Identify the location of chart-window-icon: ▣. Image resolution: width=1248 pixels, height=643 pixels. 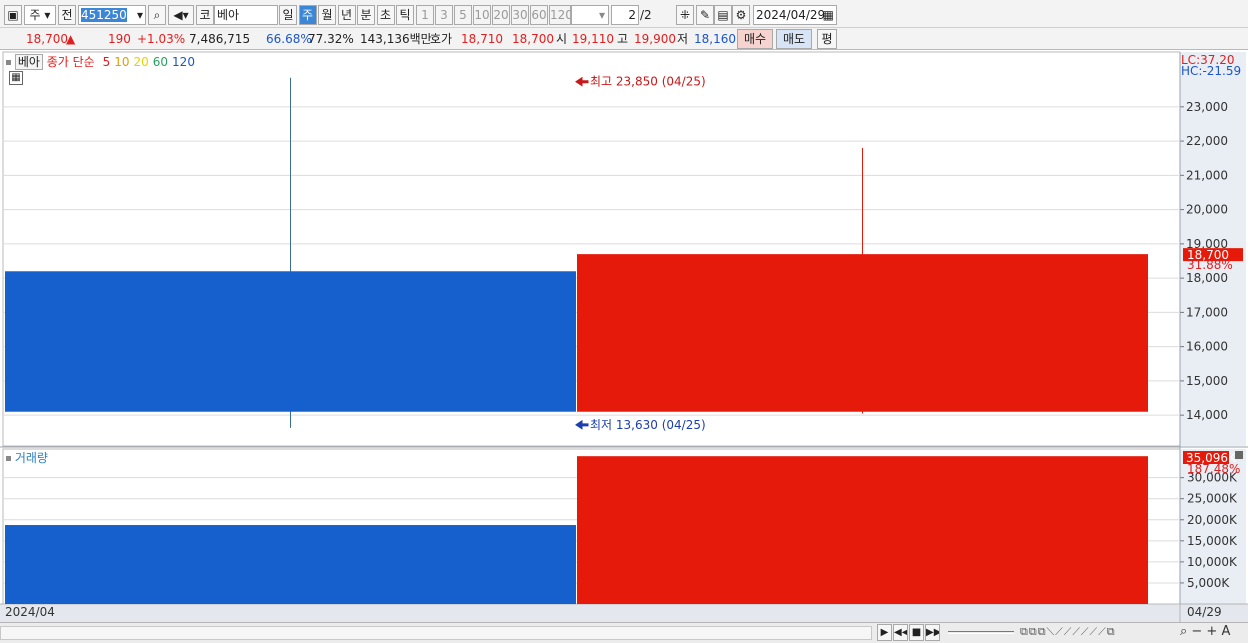
(13, 15).